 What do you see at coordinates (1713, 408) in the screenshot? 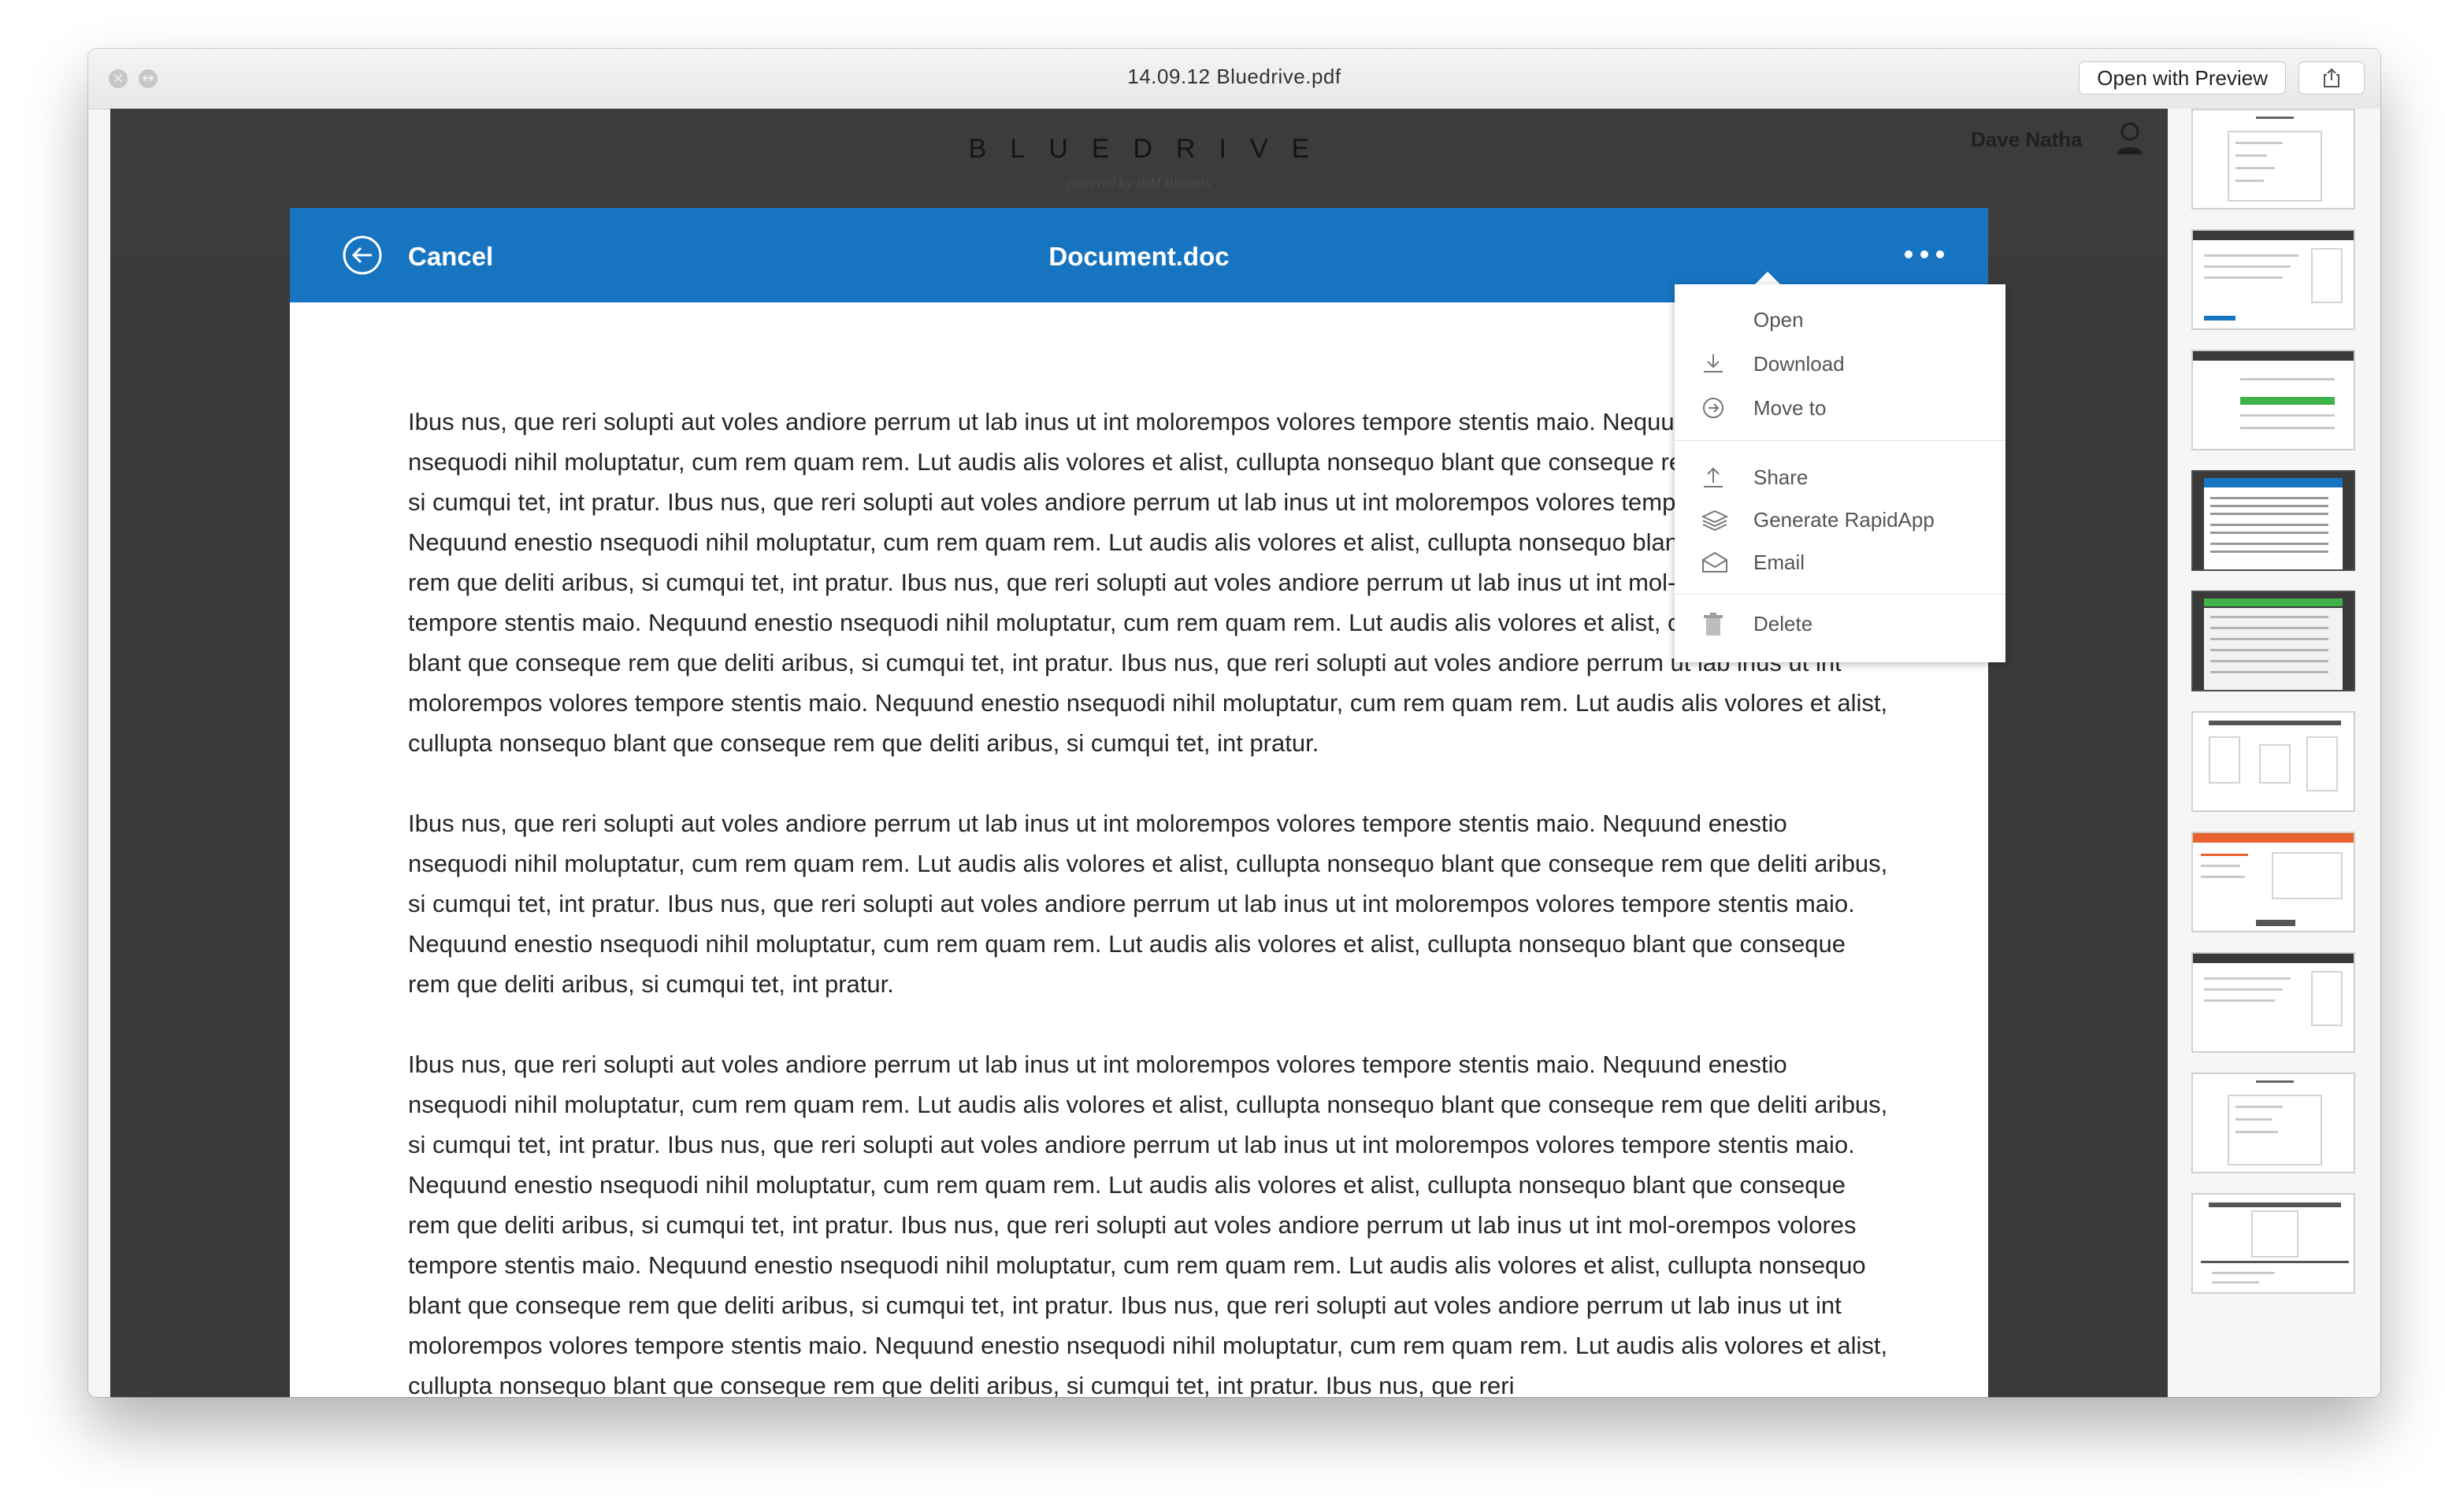
I see `move-to-icon` at bounding box center [1713, 408].